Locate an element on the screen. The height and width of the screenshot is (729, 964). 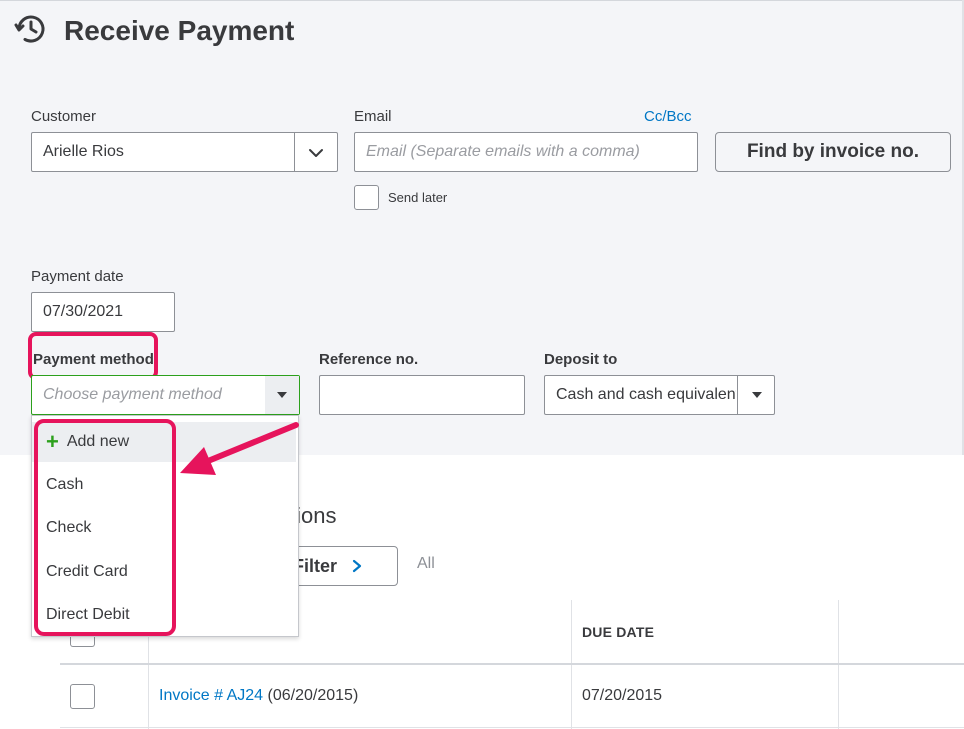
row-checkbox is located at coordinates (82, 696).